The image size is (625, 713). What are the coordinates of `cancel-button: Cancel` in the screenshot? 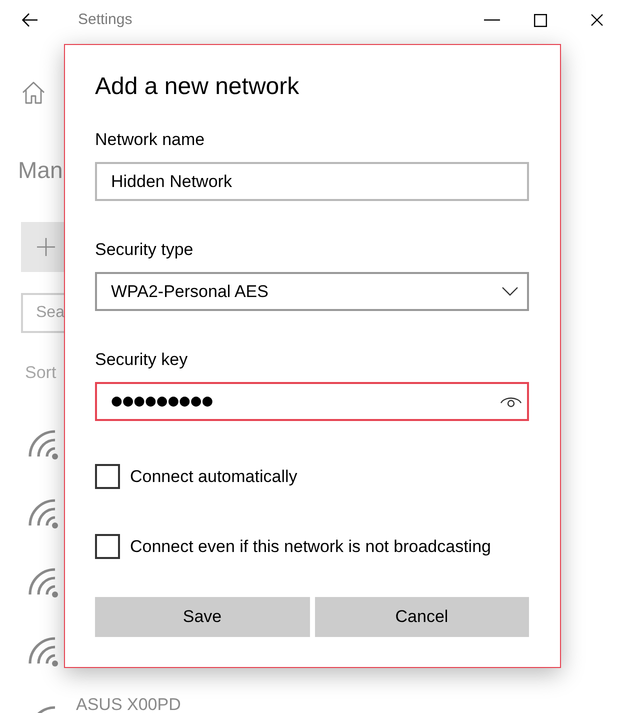 It's located at (421, 617).